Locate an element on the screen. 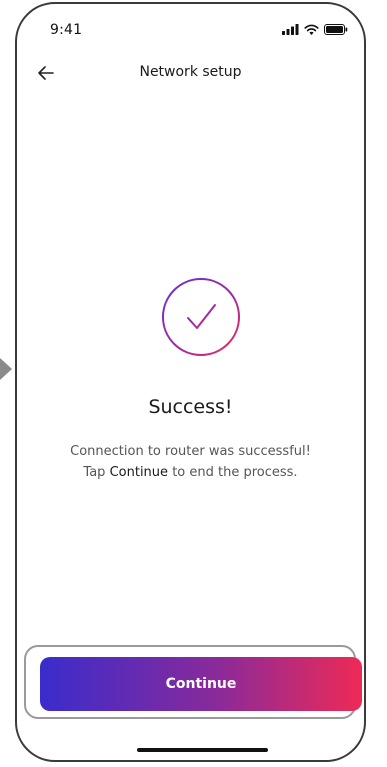 This screenshot has width=387, height=767. signal-icon is located at coordinates (290, 29).